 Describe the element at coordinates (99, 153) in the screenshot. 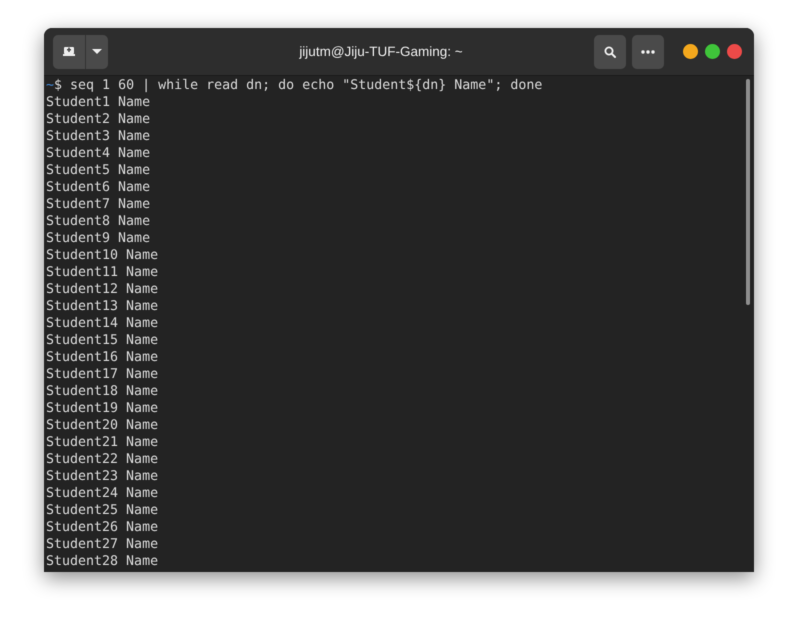

I see `output-line: Student4 Name` at that location.